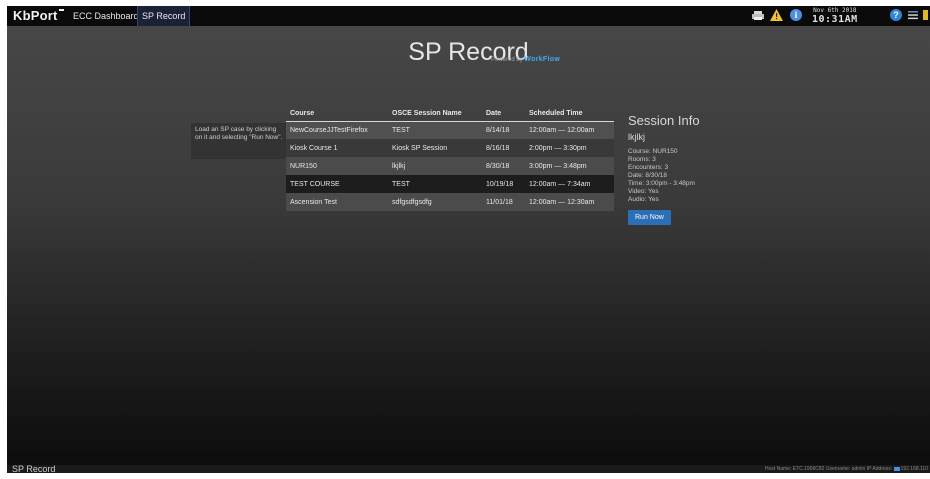 The height and width of the screenshot is (479, 930). I want to click on session-date: Date: 8/30/18, so click(648, 175).